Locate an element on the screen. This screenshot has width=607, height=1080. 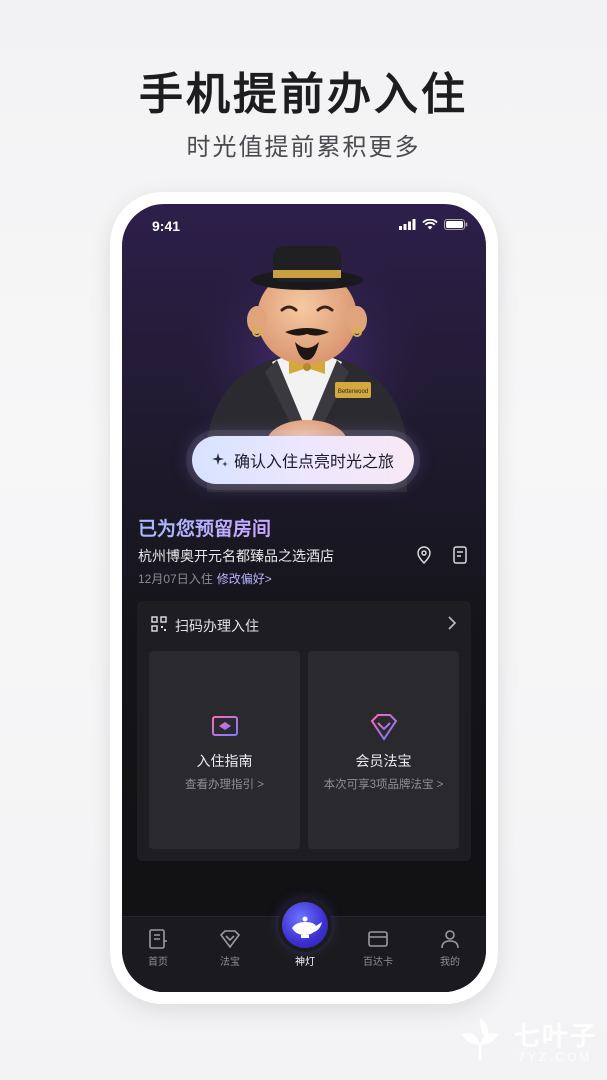
edit-preferences-link: 修改偏好> is located at coordinates (244, 579).